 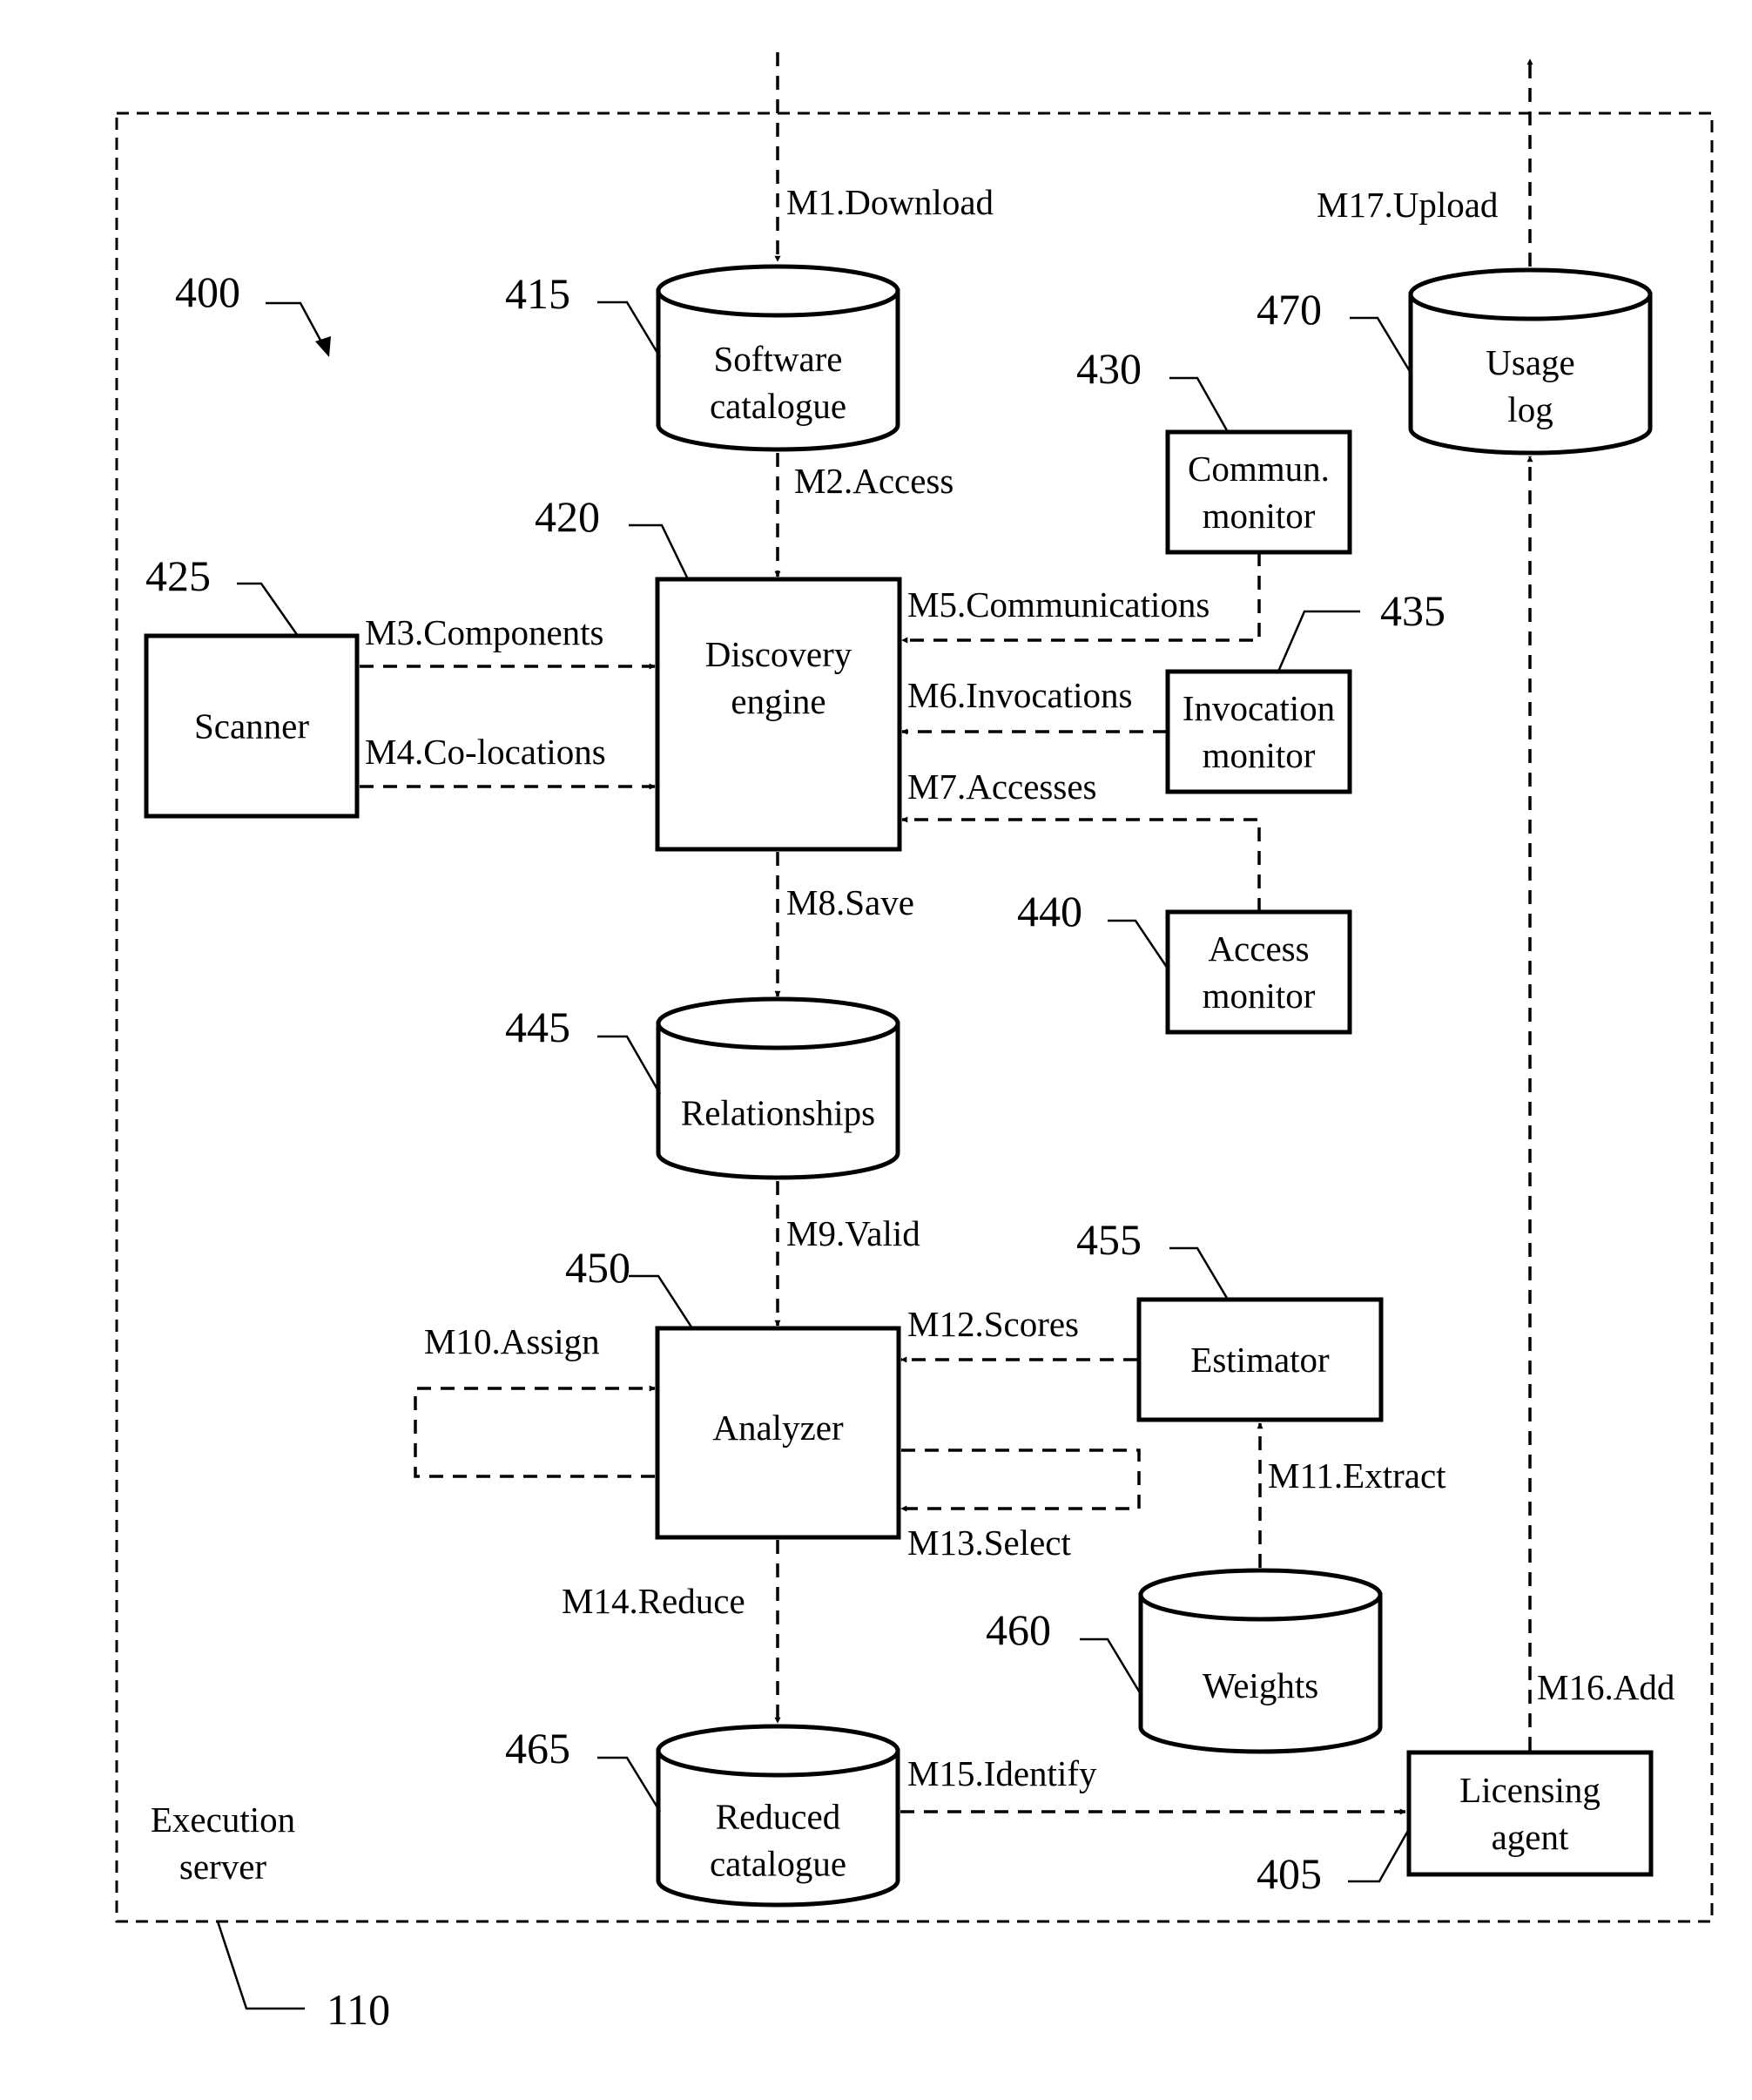 What do you see at coordinates (485, 632) in the screenshot?
I see `msg-m3: M3.Components` at bounding box center [485, 632].